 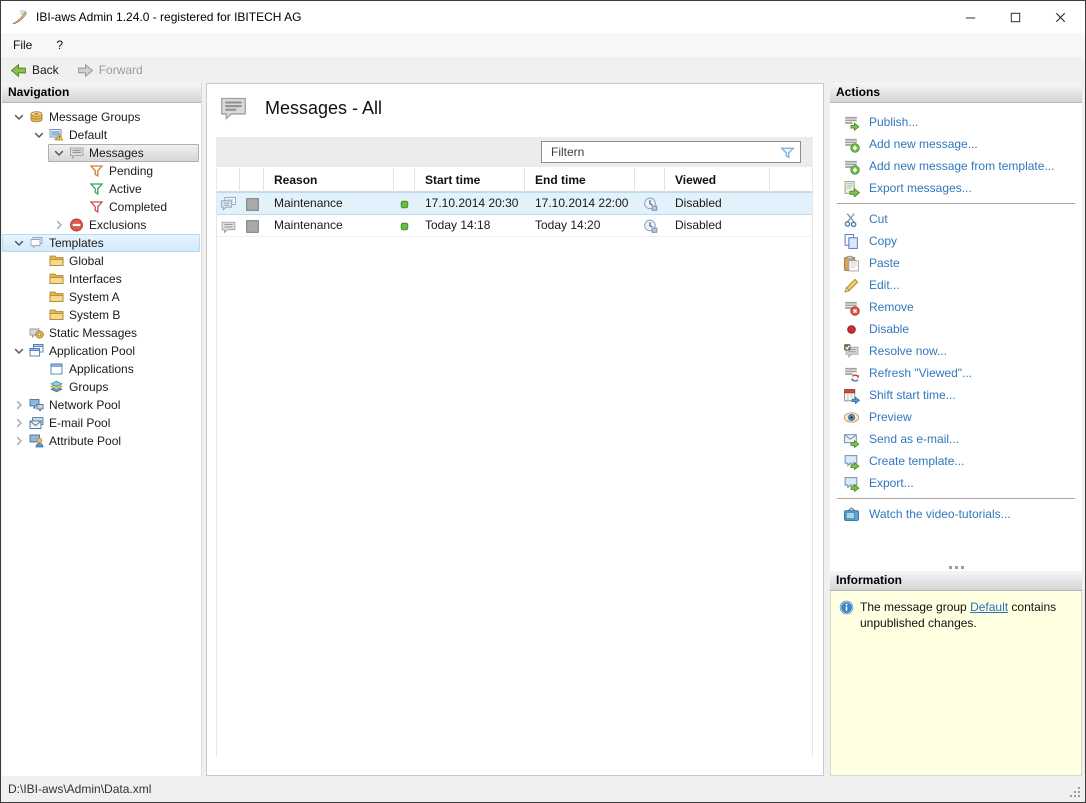 What do you see at coordinates (101, 171) in the screenshot?
I see `tree-item-pending: Pending` at bounding box center [101, 171].